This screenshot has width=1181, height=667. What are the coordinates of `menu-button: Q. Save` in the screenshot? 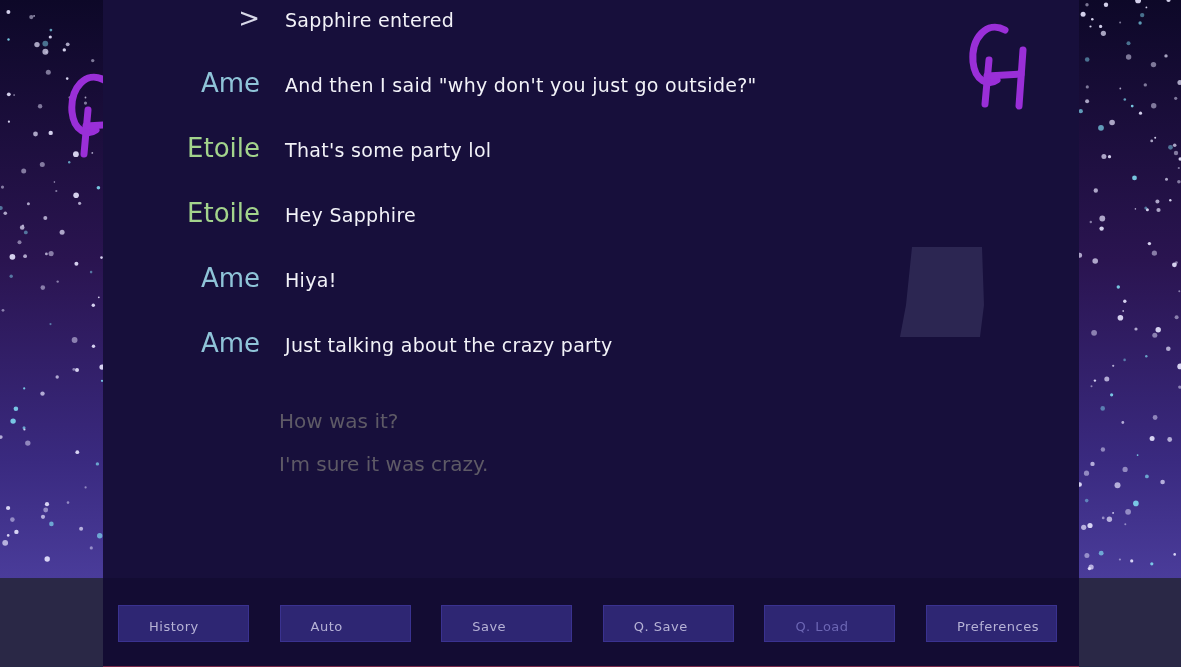 It's located at (668, 623).